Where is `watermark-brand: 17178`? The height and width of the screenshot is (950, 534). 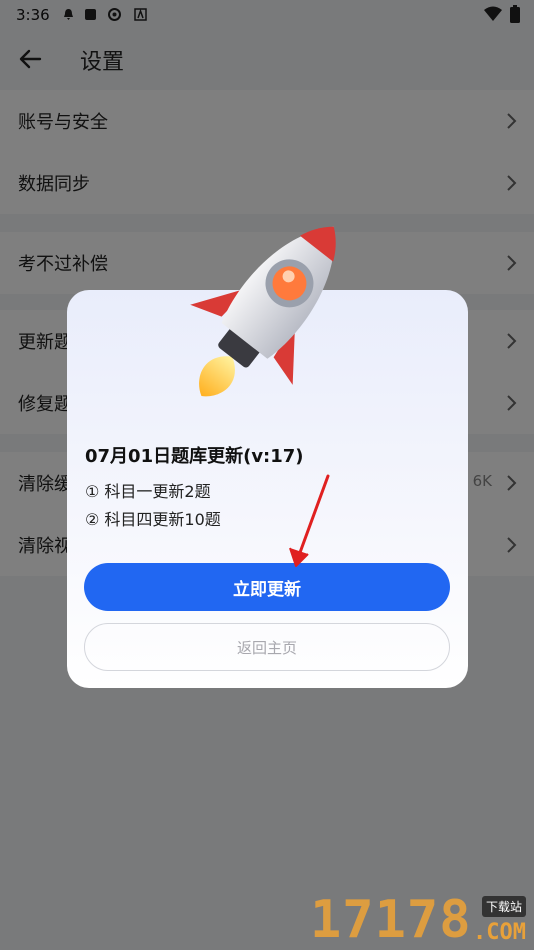 watermark-brand: 17178 is located at coordinates (391, 920).